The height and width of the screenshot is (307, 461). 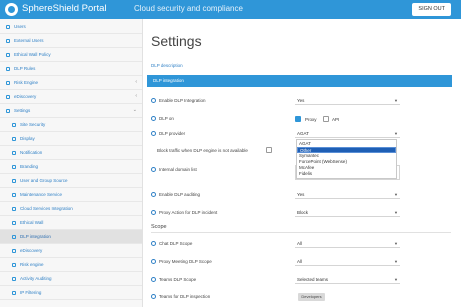 I want to click on risk-icon, so click(x=14, y=265).